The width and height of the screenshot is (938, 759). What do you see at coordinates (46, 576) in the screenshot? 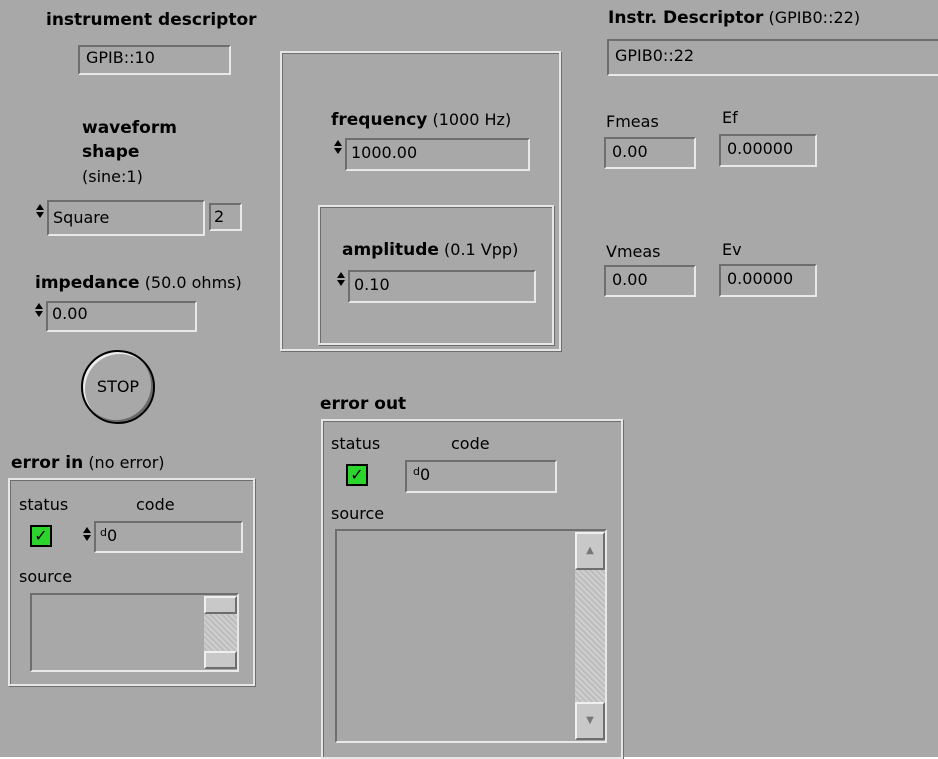
I see `error-in-source-label: source` at bounding box center [46, 576].